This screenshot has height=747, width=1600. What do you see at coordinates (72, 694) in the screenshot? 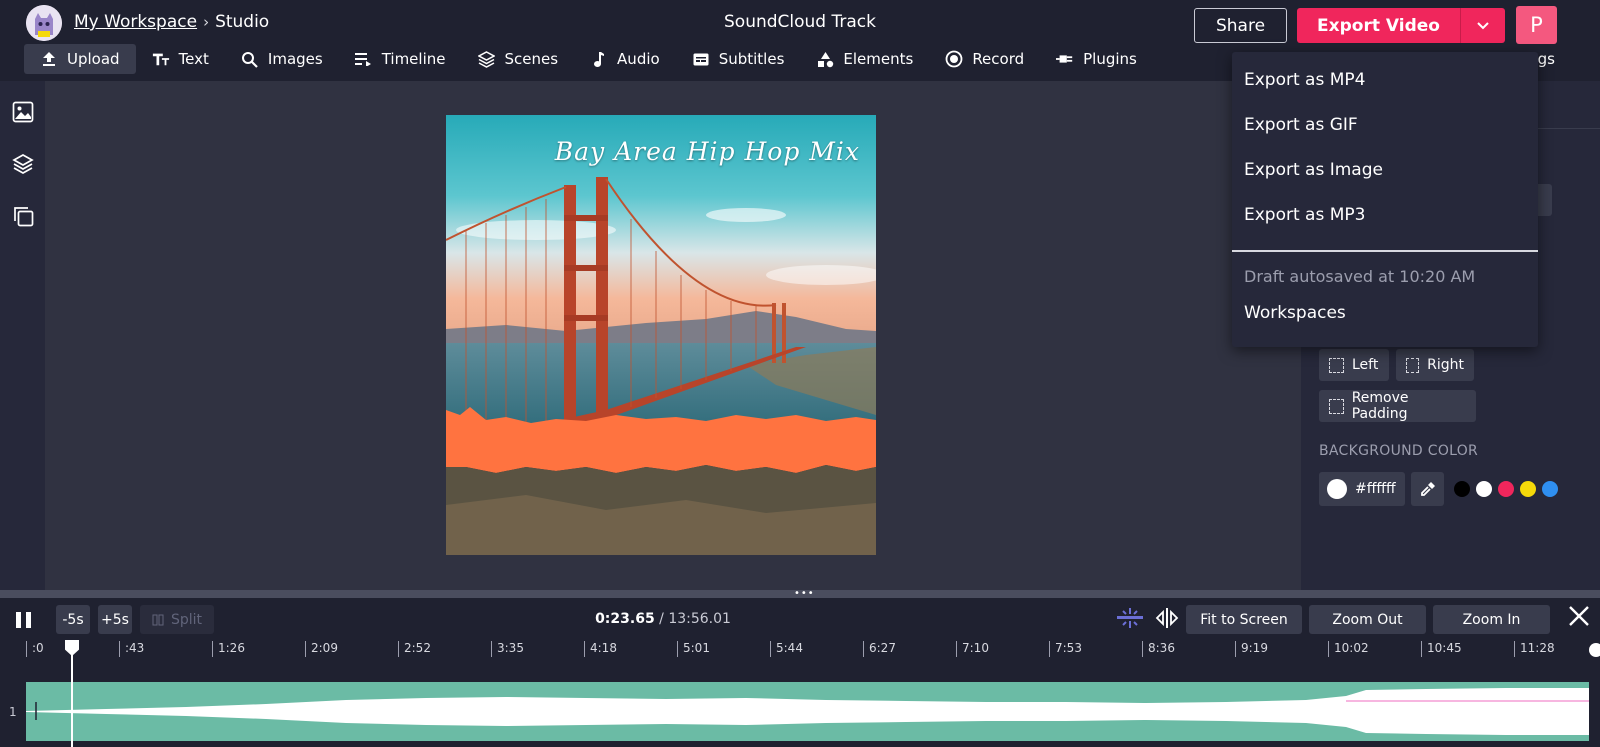
I see `playhead-line` at bounding box center [72, 694].